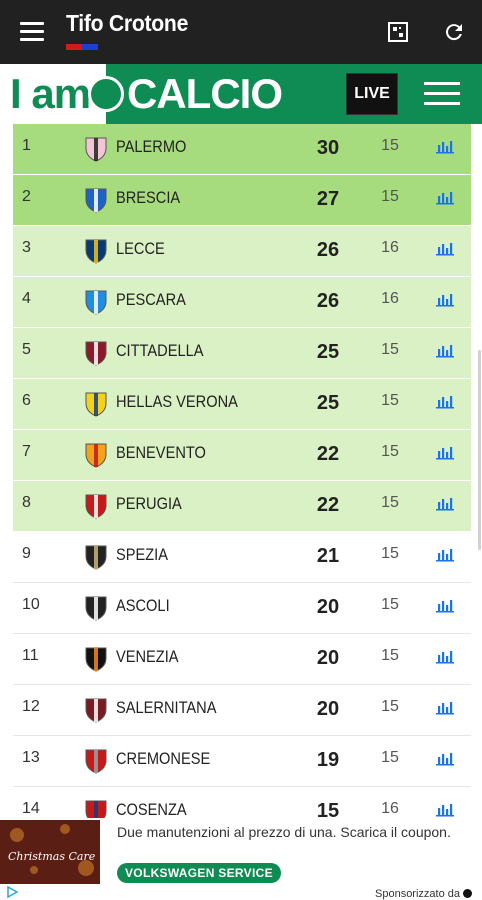 The height and width of the screenshot is (900, 482). What do you see at coordinates (467, 893) in the screenshot?
I see `sponsor-logo-icon` at bounding box center [467, 893].